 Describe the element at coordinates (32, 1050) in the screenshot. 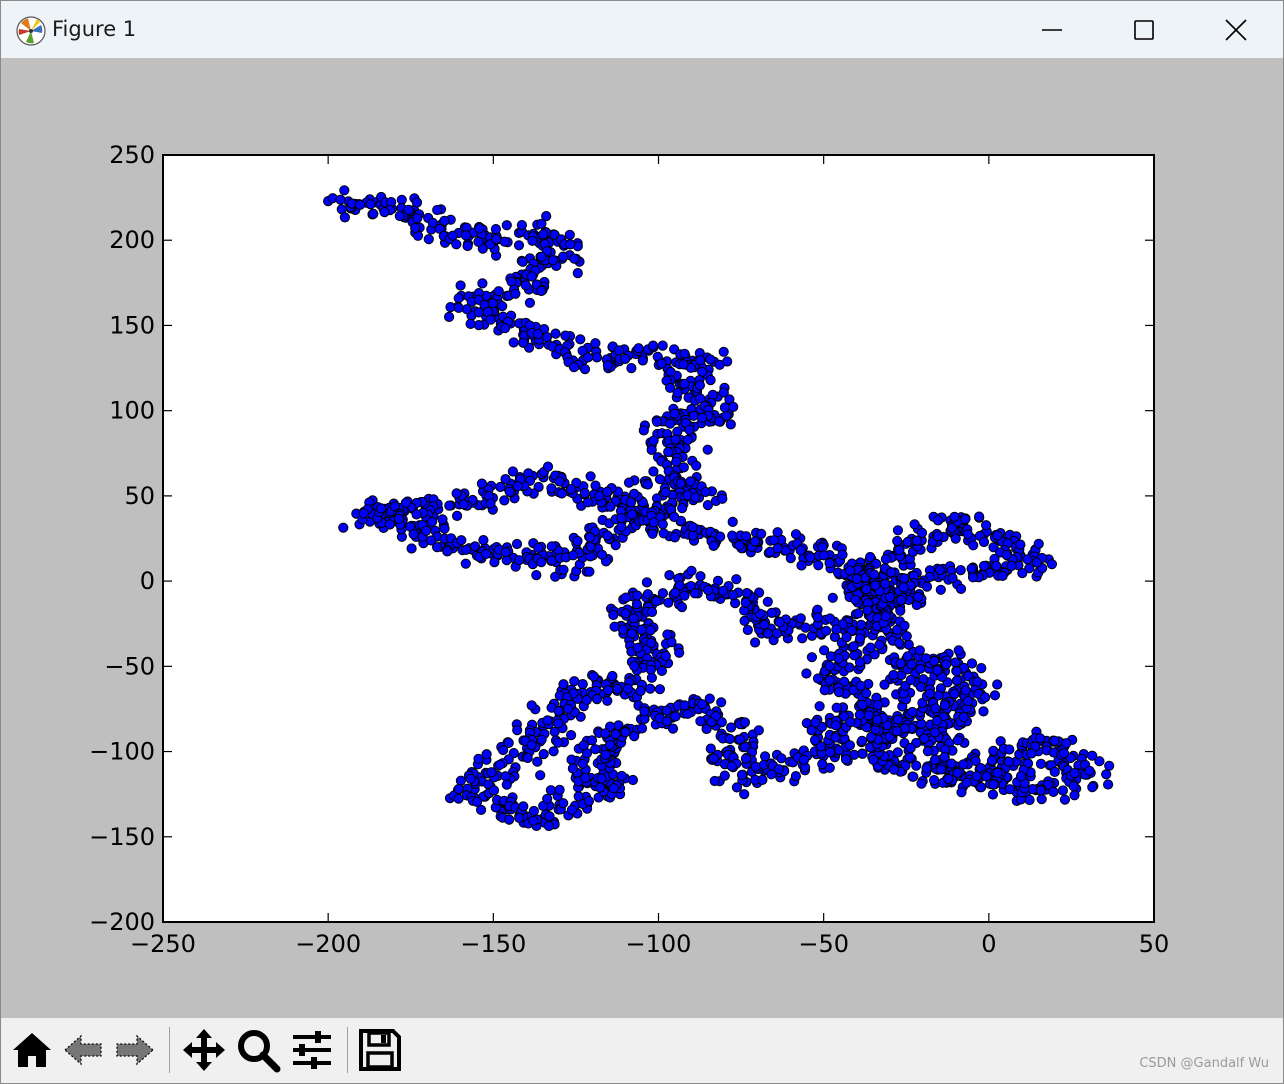

I see `home-button` at that location.